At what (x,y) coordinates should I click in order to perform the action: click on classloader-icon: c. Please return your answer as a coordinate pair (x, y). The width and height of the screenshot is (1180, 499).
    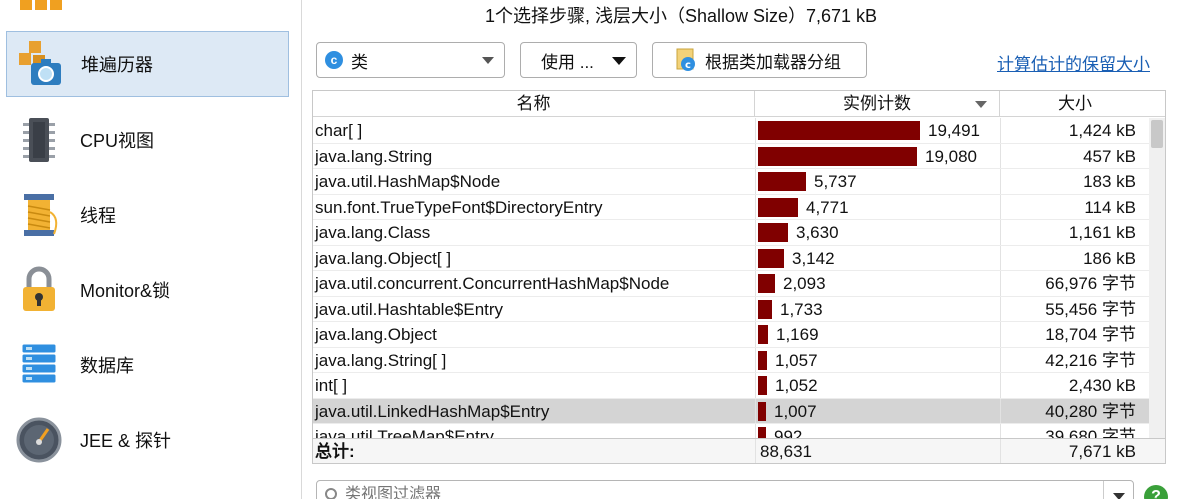
    Looking at the image, I should click on (685, 59).